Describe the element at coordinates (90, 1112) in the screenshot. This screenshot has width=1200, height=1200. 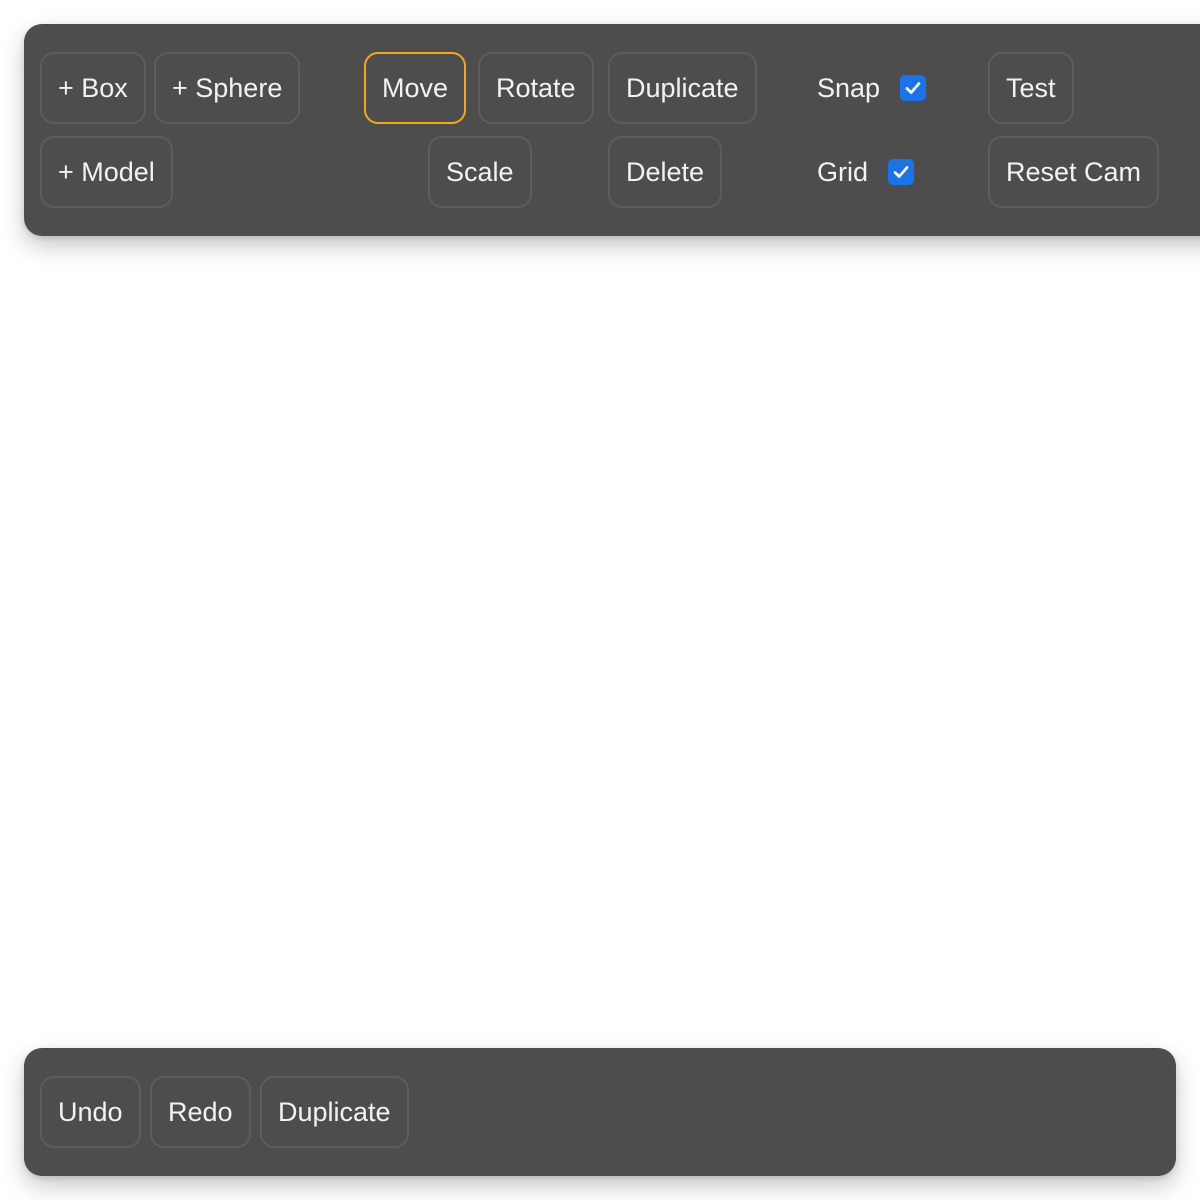
I see `undo-button: Undo` at that location.